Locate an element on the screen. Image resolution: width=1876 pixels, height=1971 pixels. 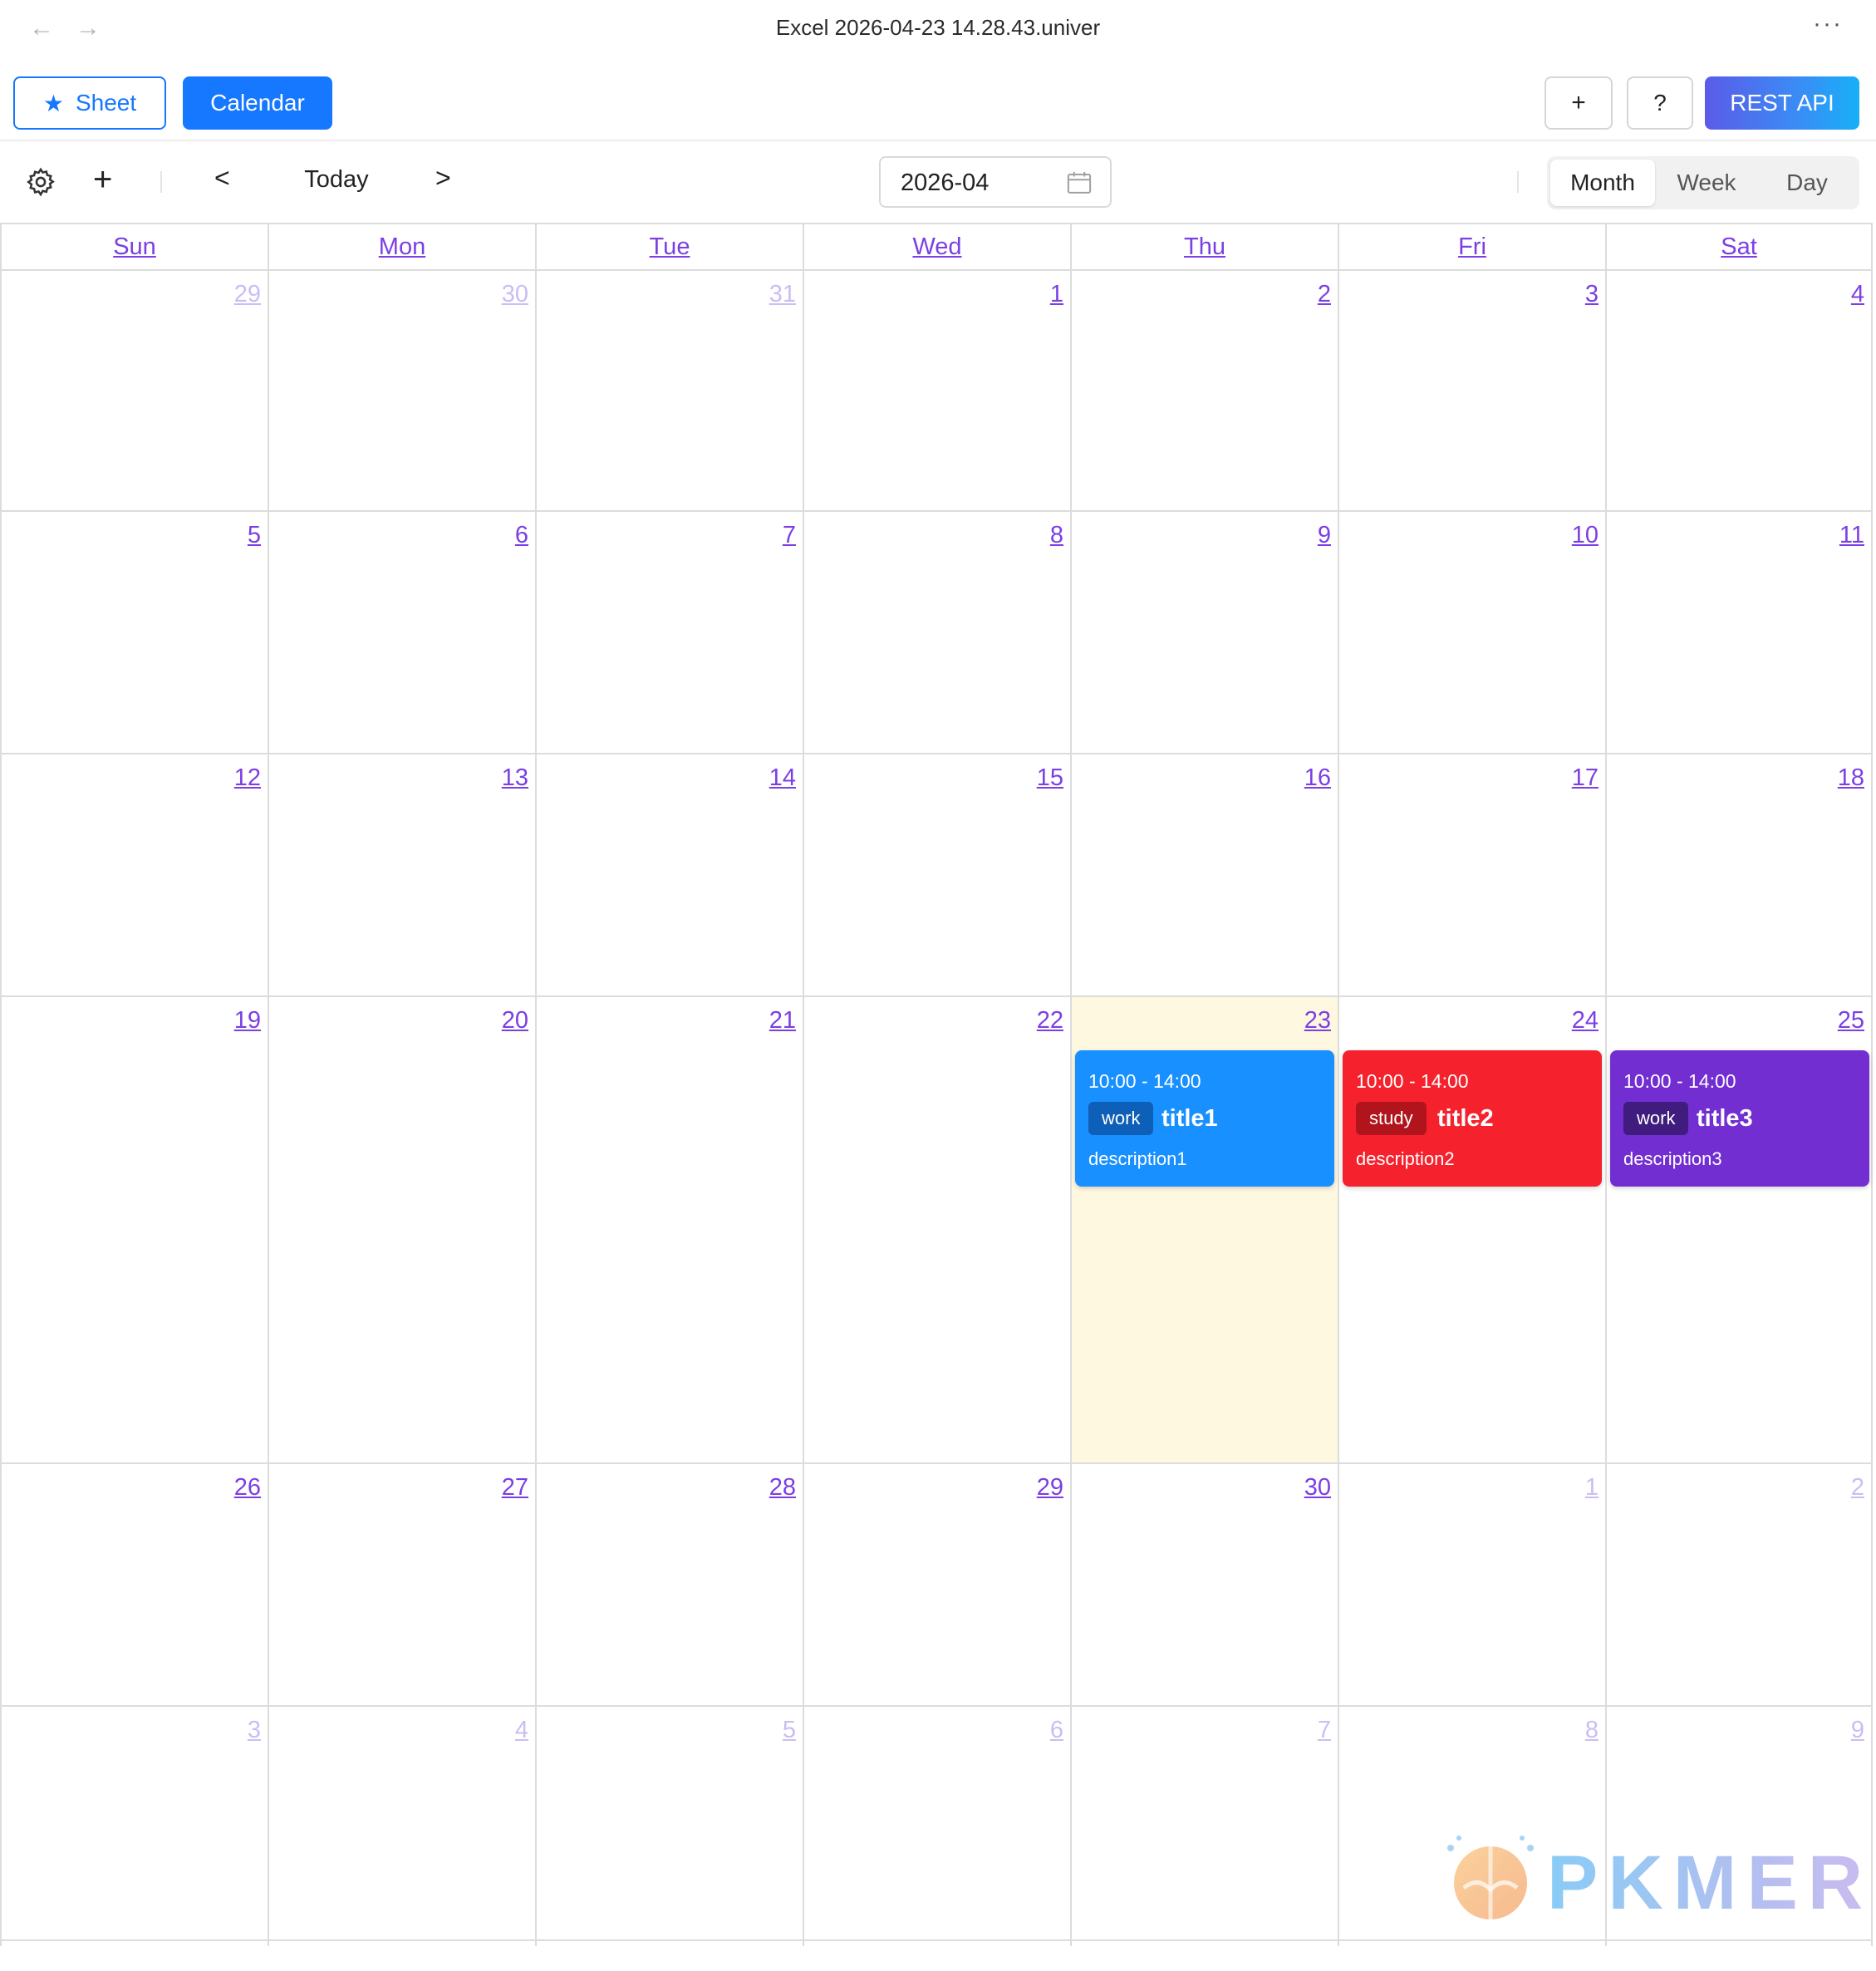
add-button: + is located at coordinates (1579, 103).